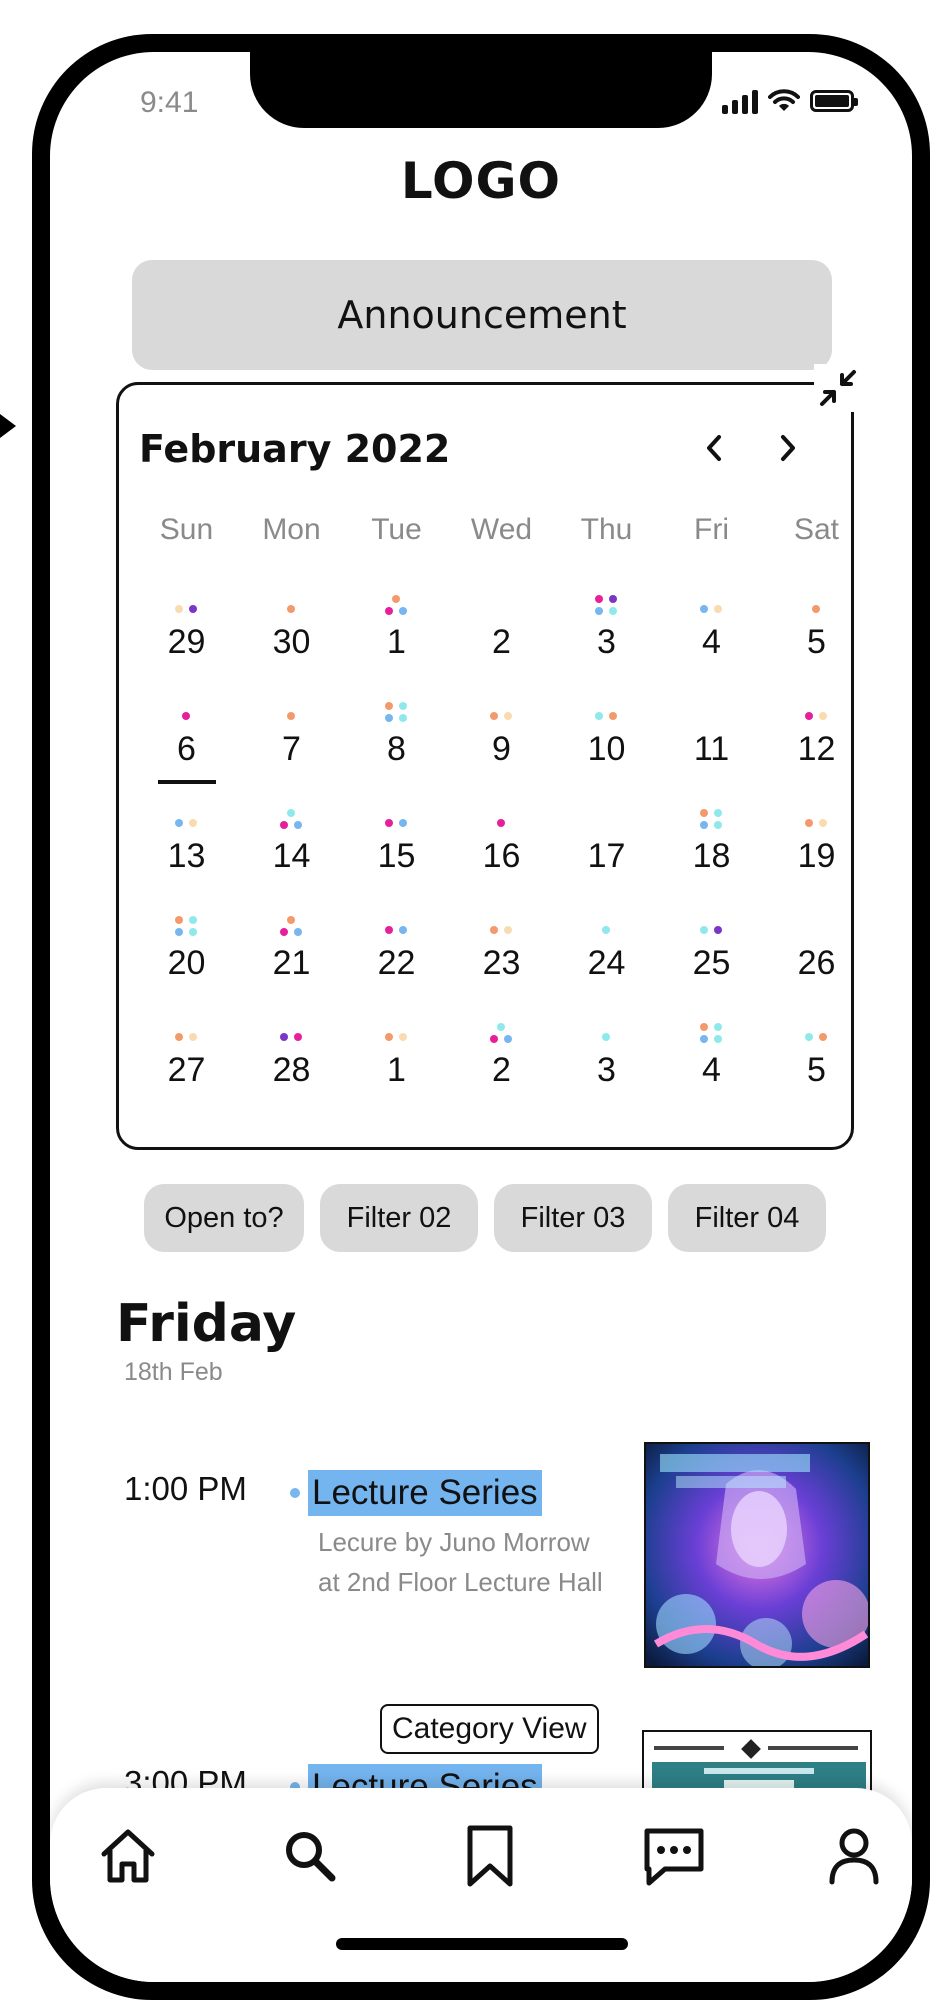 The height and width of the screenshot is (2010, 950). What do you see at coordinates (291, 1066) in the screenshot?
I see `calendar-day: 28` at bounding box center [291, 1066].